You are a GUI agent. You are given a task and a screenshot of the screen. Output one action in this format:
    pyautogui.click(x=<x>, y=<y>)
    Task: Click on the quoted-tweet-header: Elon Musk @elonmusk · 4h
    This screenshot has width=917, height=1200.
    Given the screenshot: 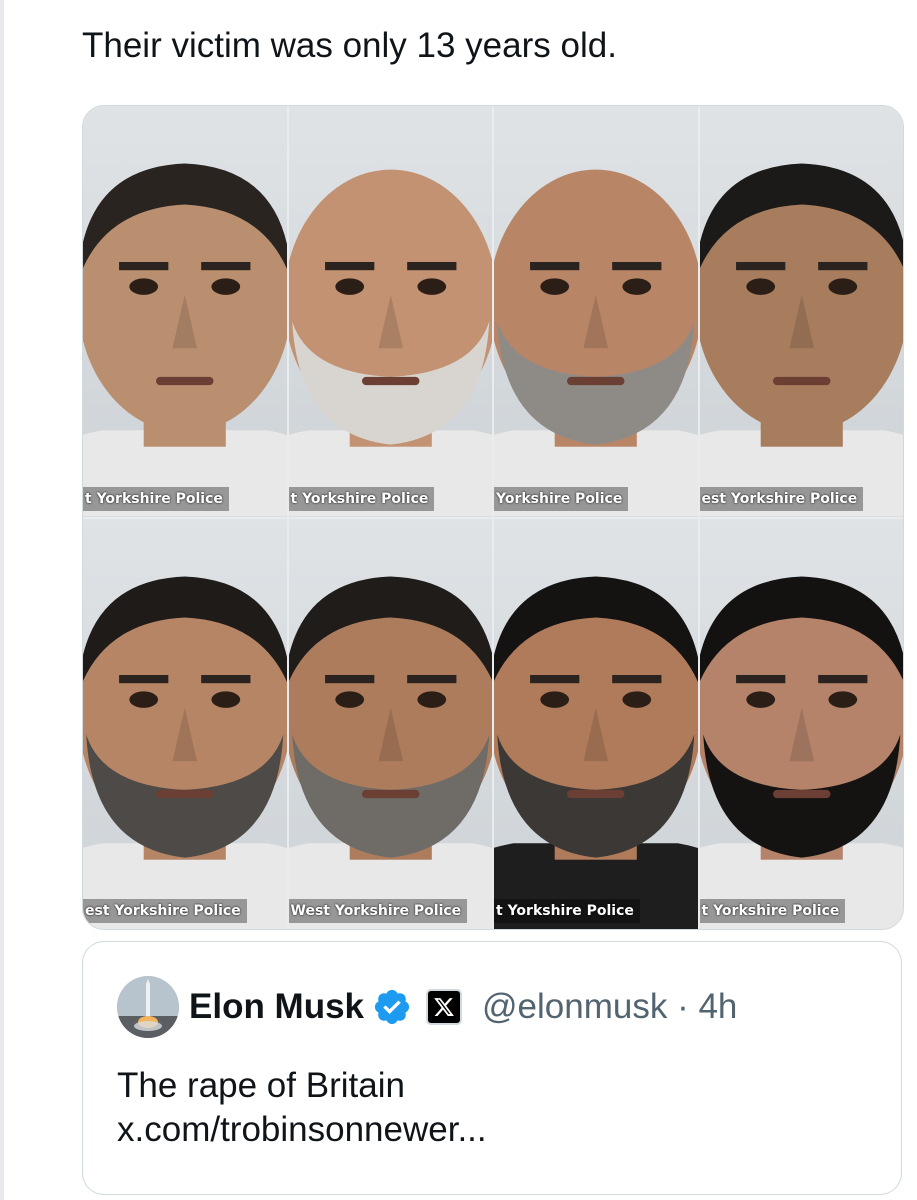 What is the action you would take?
    pyautogui.click(x=427, y=1007)
    